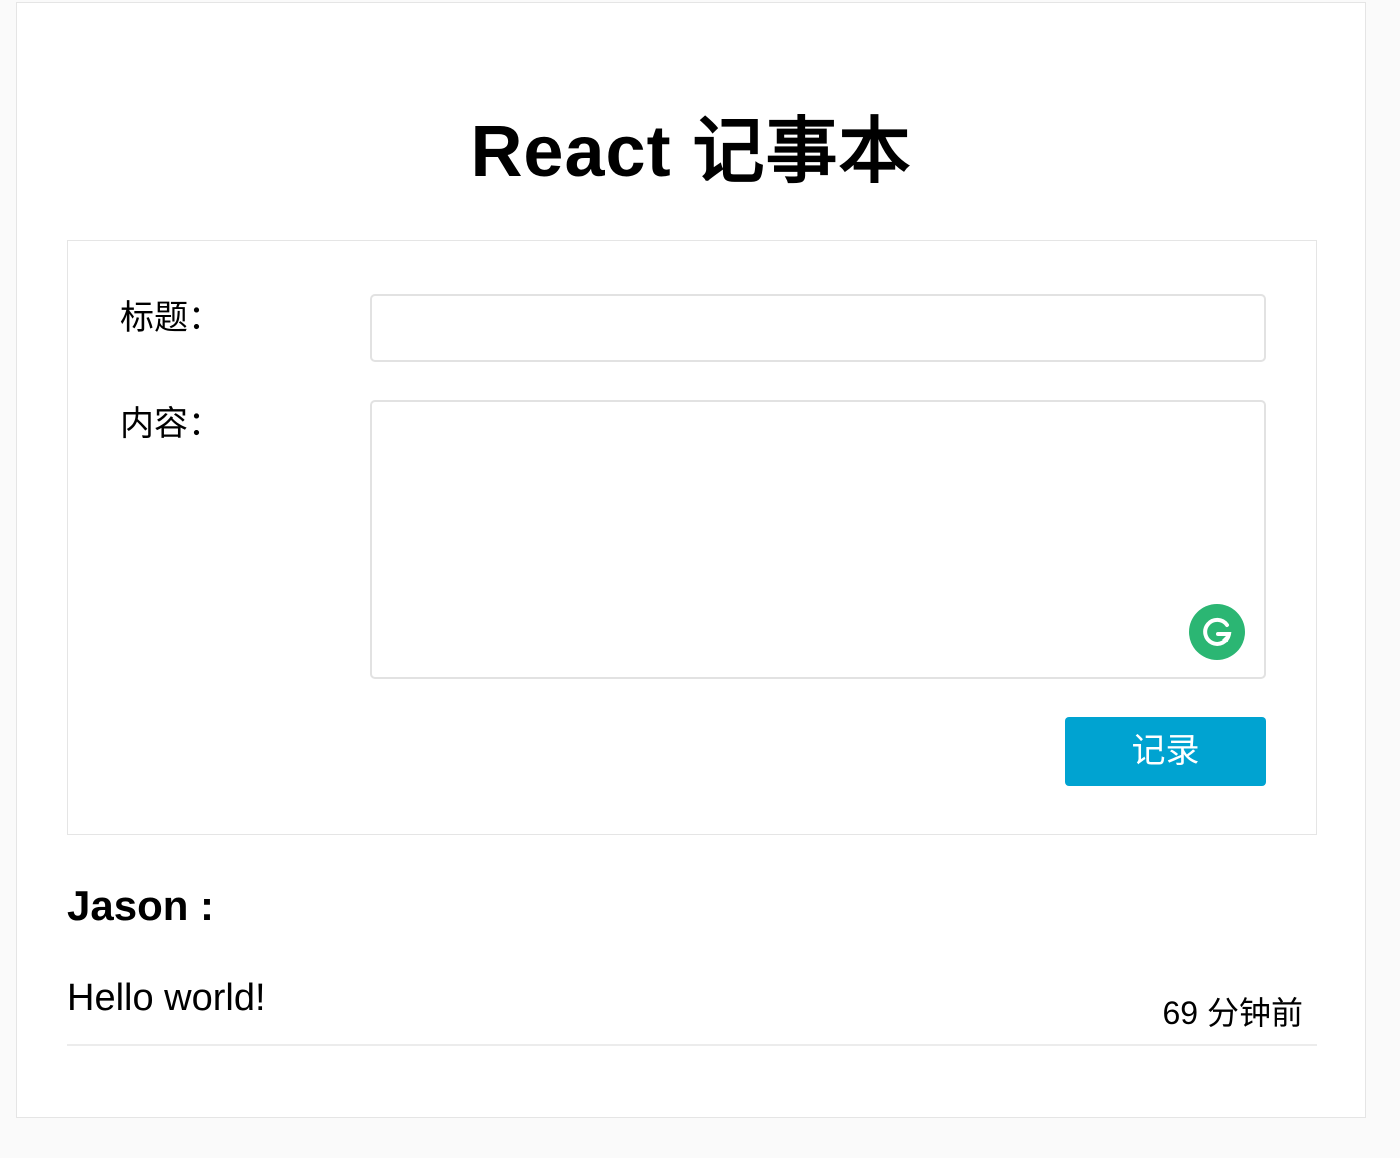 Image resolution: width=1400 pixels, height=1158 pixels. What do you see at coordinates (818, 328) in the screenshot?
I see `title-input` at bounding box center [818, 328].